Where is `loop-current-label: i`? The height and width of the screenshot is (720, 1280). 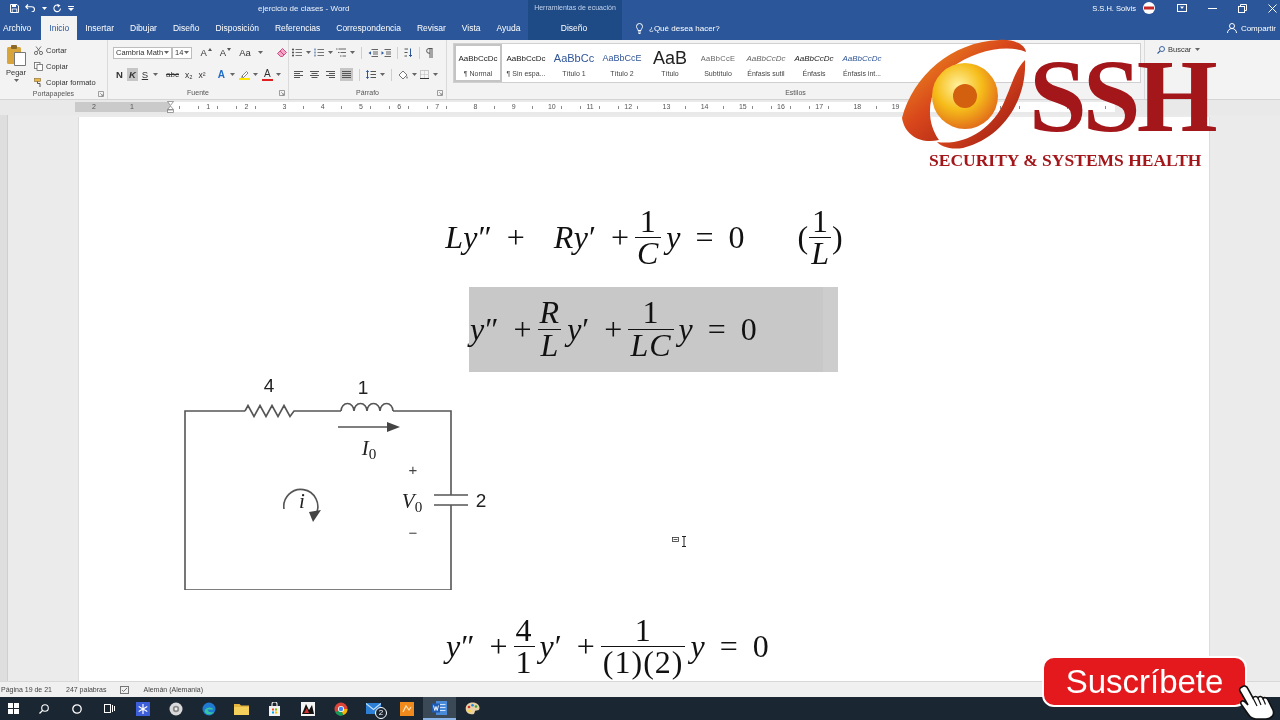 loop-current-label: i is located at coordinates (302, 501).